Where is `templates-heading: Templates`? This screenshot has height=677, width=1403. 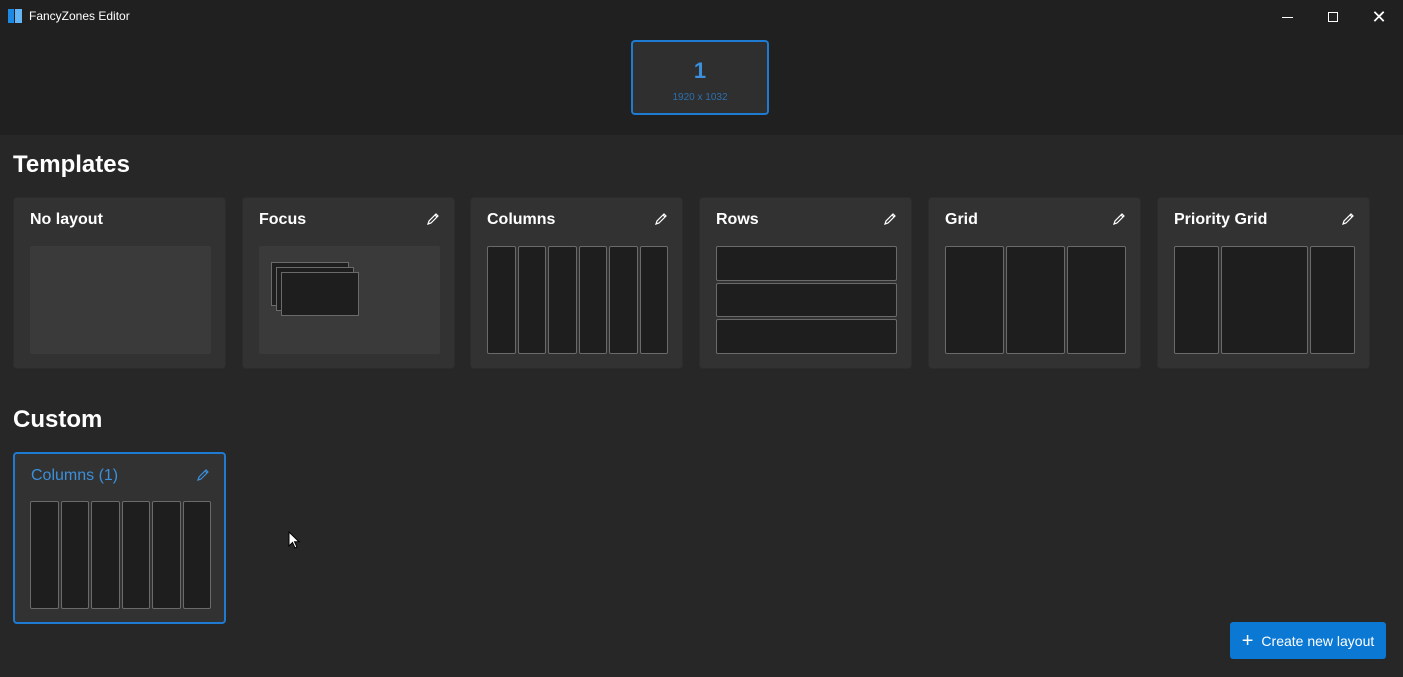 templates-heading: Templates is located at coordinates (71, 164).